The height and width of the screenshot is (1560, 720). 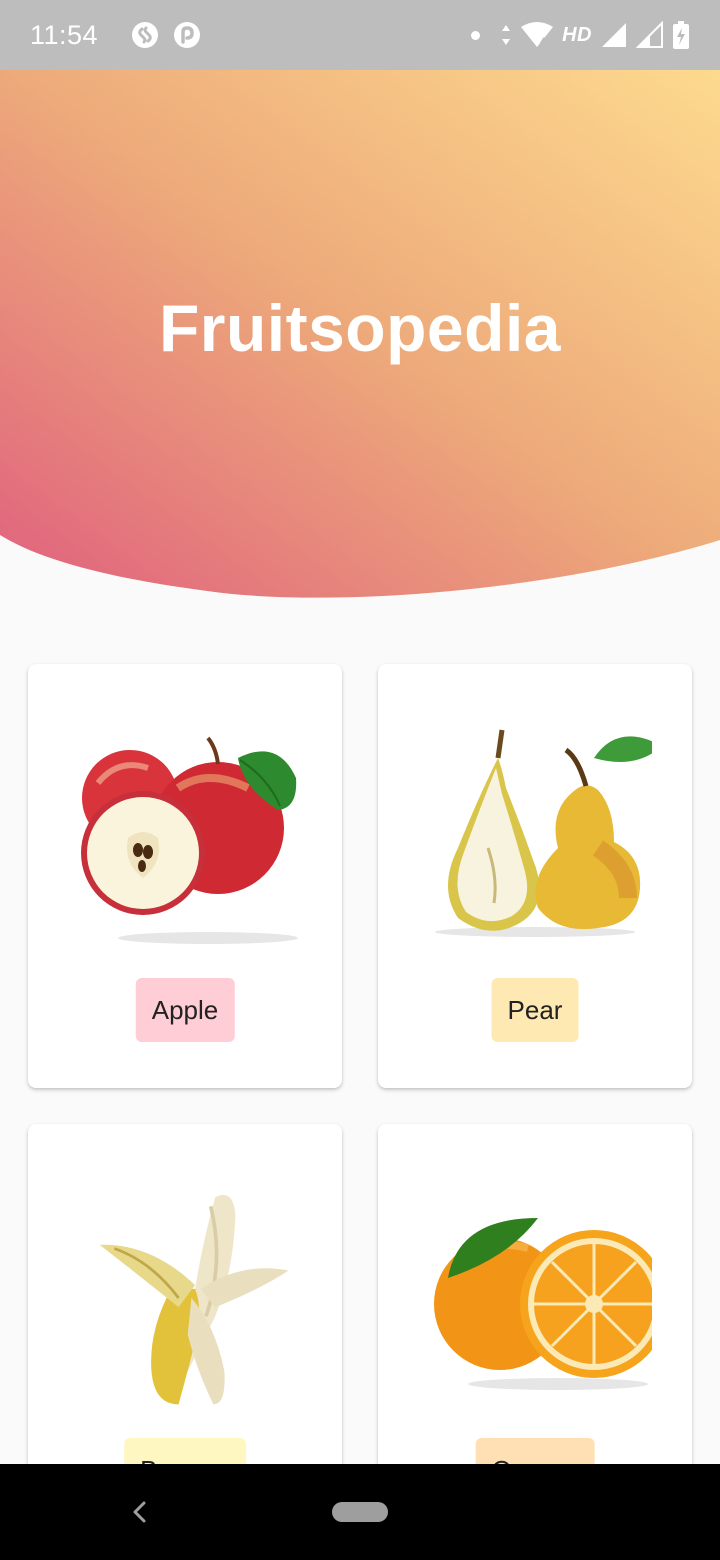 I want to click on battery-icon, so click(x=681, y=35).